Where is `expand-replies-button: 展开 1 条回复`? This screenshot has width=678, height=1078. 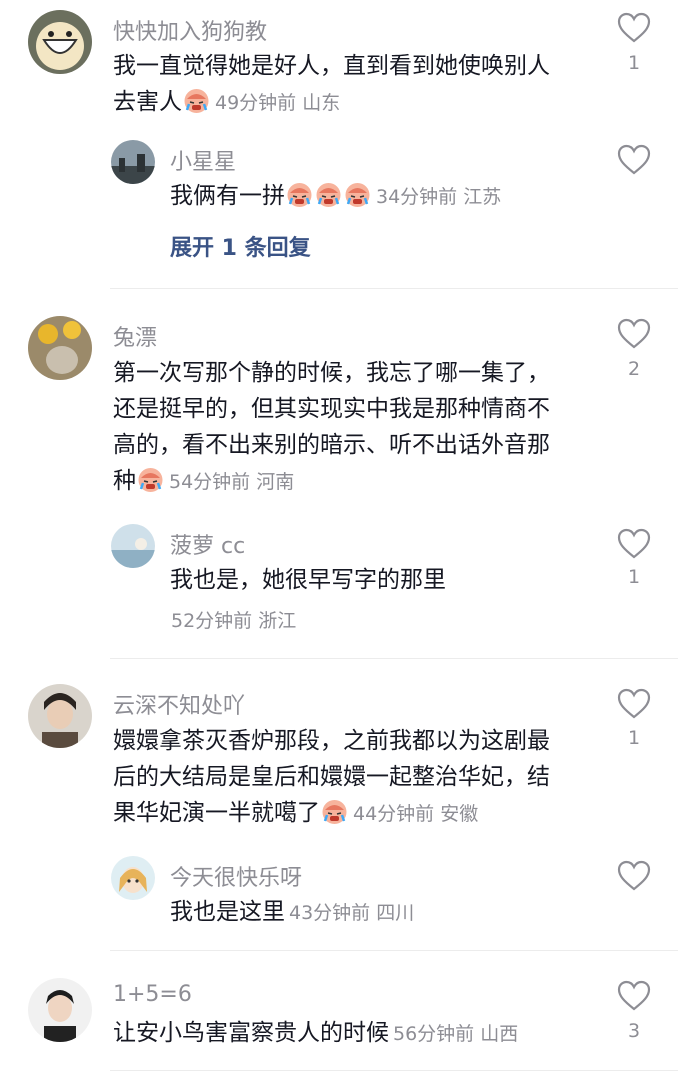
expand-replies-button: 展开 1 条回复 is located at coordinates (240, 246).